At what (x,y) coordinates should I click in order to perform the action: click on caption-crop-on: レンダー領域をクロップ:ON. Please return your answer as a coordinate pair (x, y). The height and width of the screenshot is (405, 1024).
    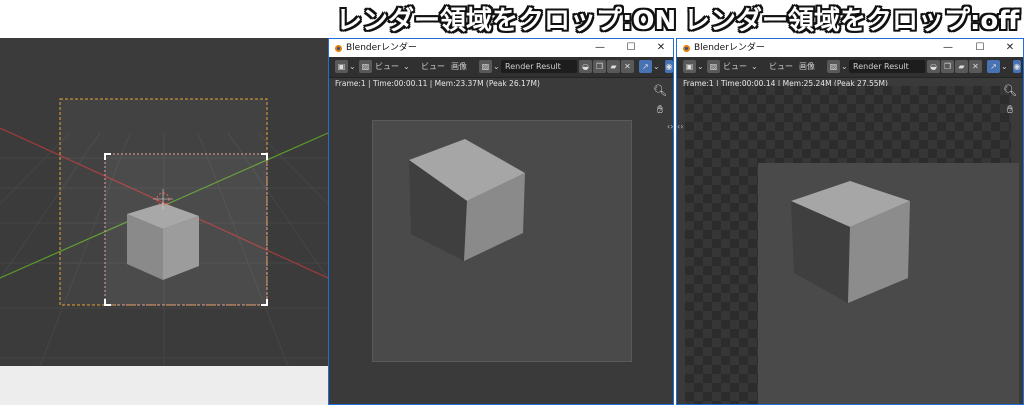
    Looking at the image, I should click on (506, 21).